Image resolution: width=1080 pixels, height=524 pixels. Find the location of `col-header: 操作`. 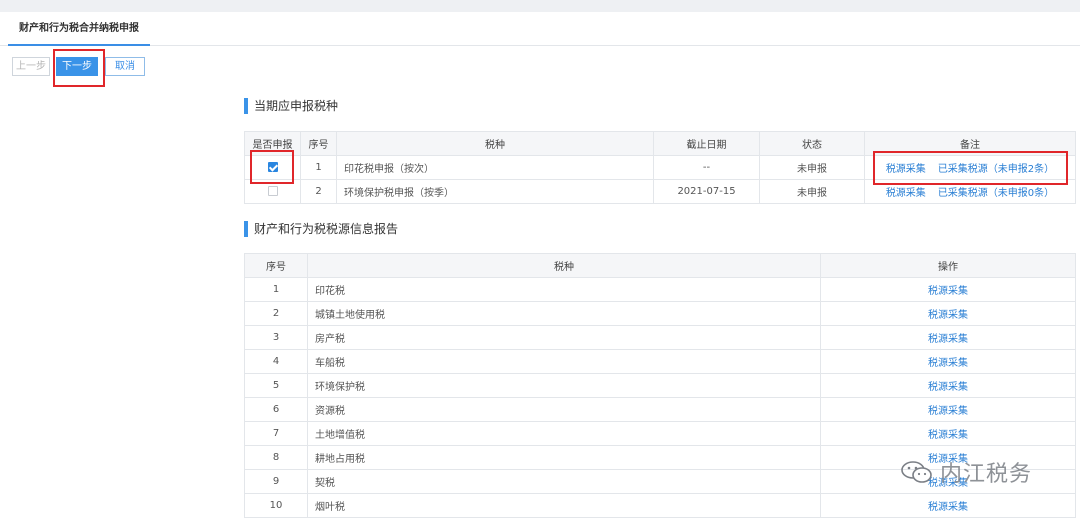

col-header: 操作 is located at coordinates (948, 265).